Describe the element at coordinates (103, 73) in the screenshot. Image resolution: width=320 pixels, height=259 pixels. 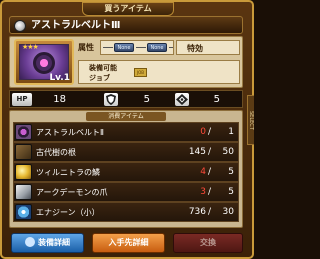
I see `equippable-job-label: 装備可能 ジョブ` at that location.